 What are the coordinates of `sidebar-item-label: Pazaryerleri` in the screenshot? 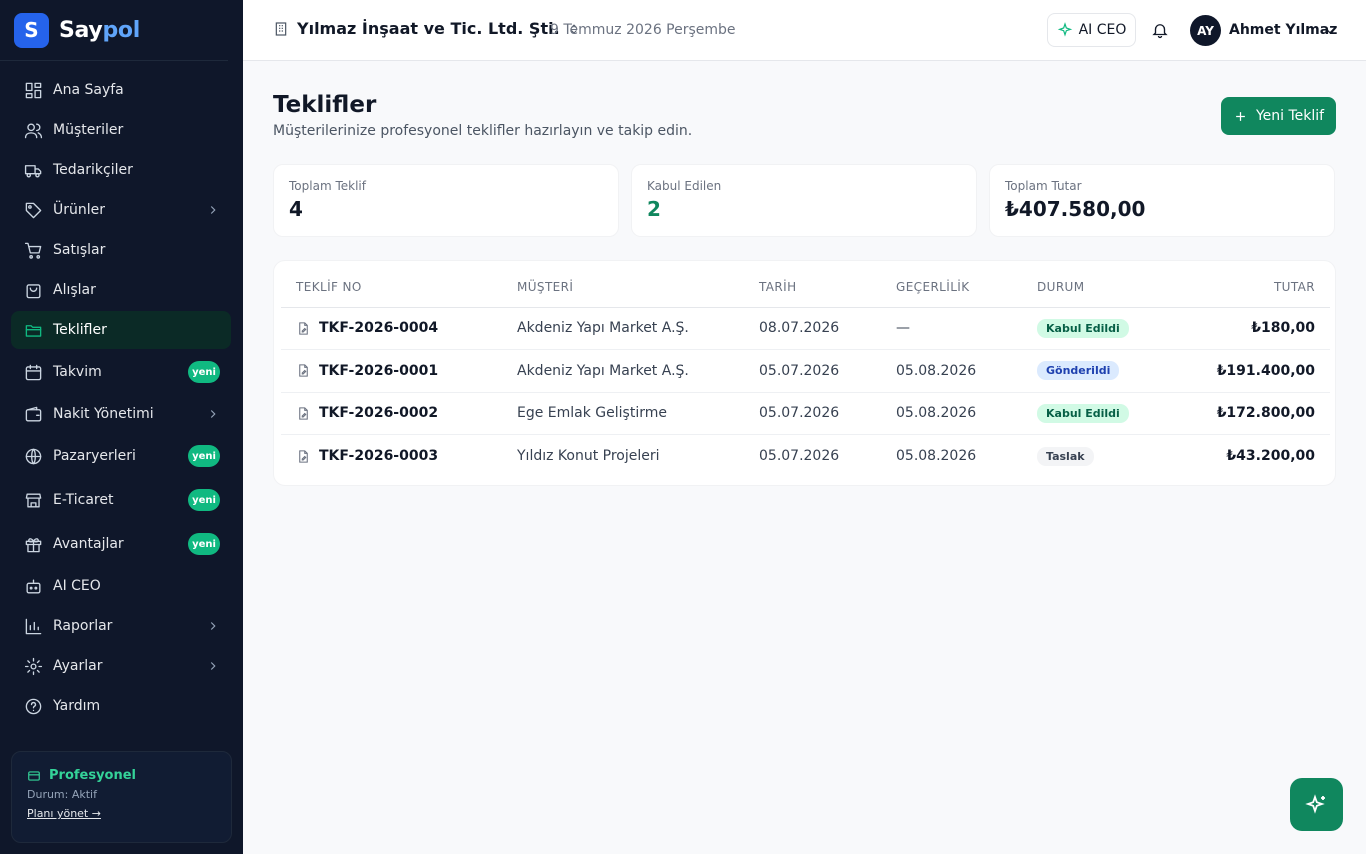 It's located at (94, 456).